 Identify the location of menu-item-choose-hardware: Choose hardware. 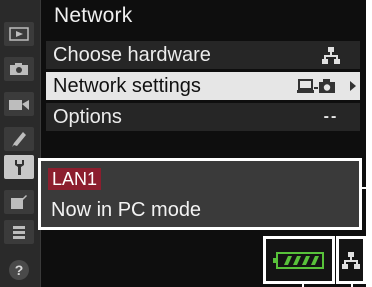
(203, 55).